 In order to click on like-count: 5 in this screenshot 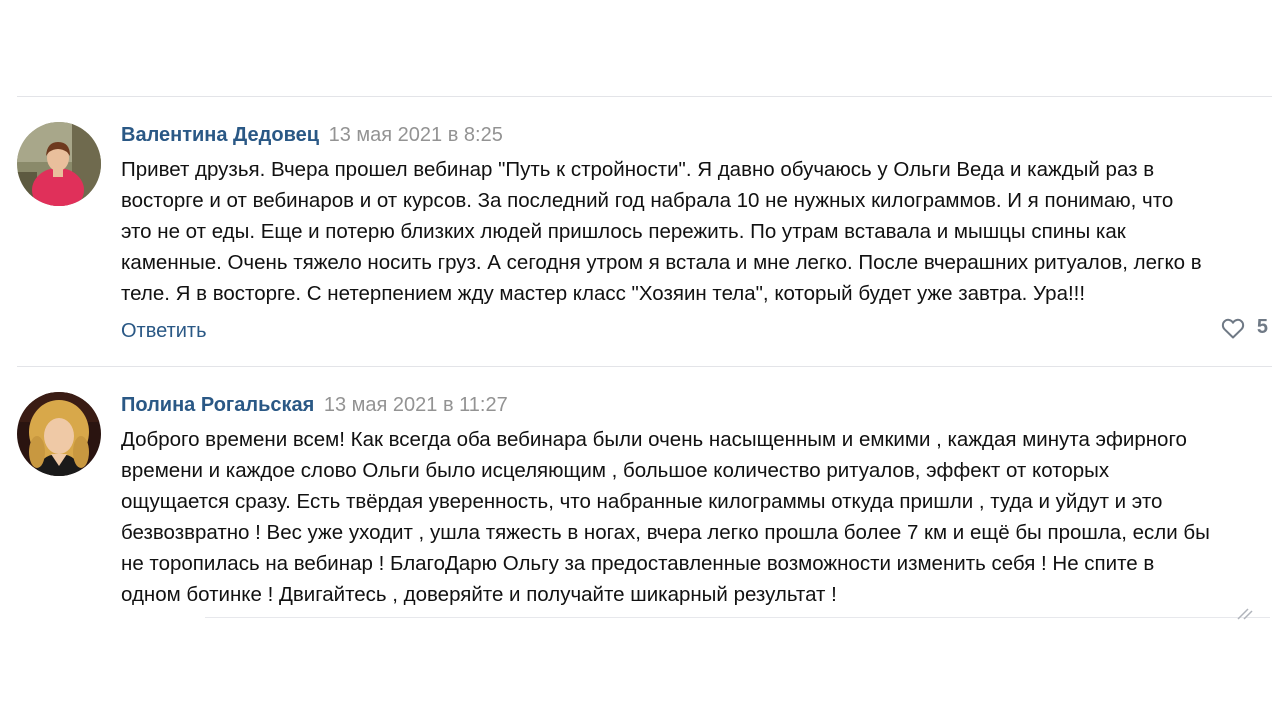, I will do `click(1262, 327)`.